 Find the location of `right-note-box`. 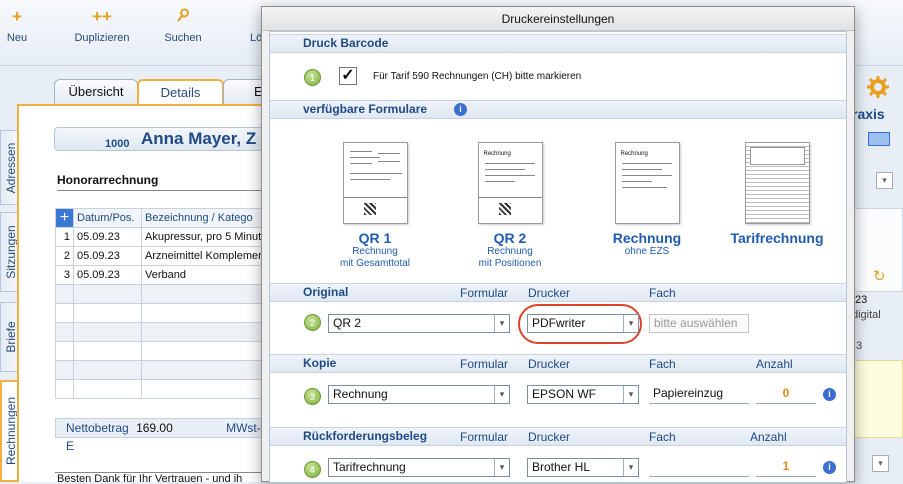

right-note-box is located at coordinates (877, 399).